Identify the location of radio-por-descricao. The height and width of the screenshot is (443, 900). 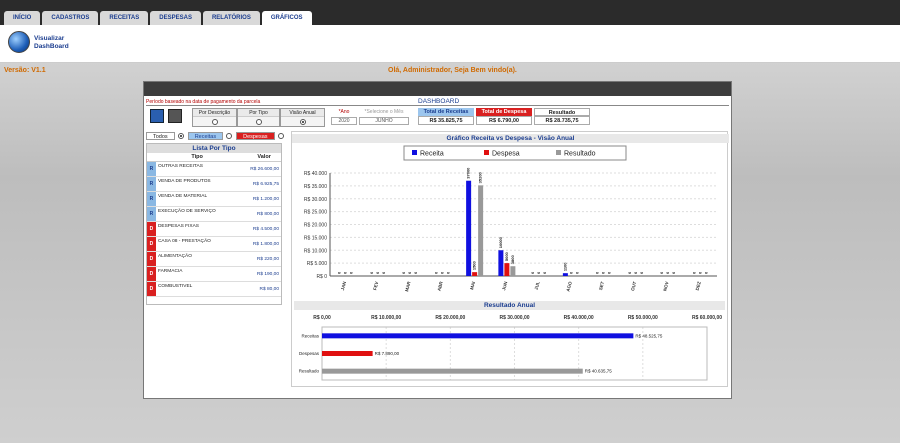
(214, 122).